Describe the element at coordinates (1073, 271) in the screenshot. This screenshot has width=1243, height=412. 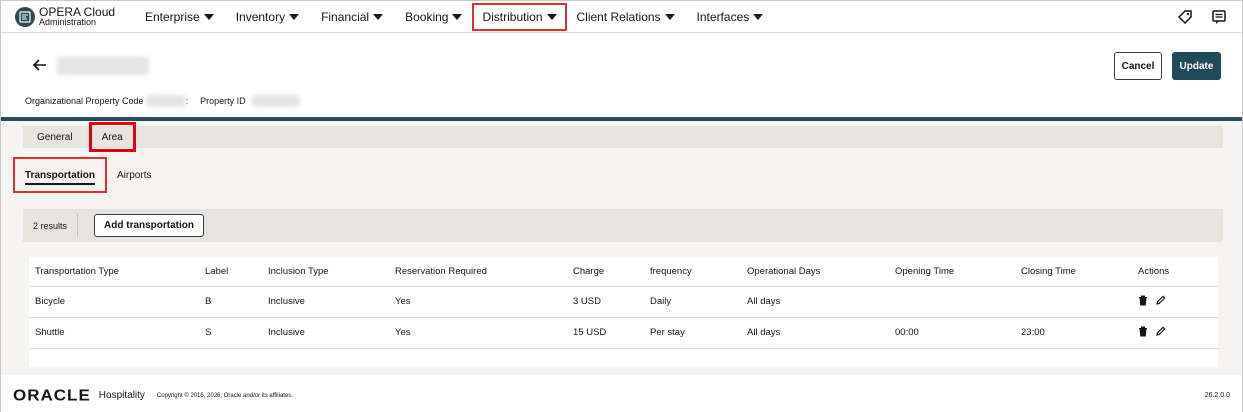
I see `column-header: Closing Time` at that location.